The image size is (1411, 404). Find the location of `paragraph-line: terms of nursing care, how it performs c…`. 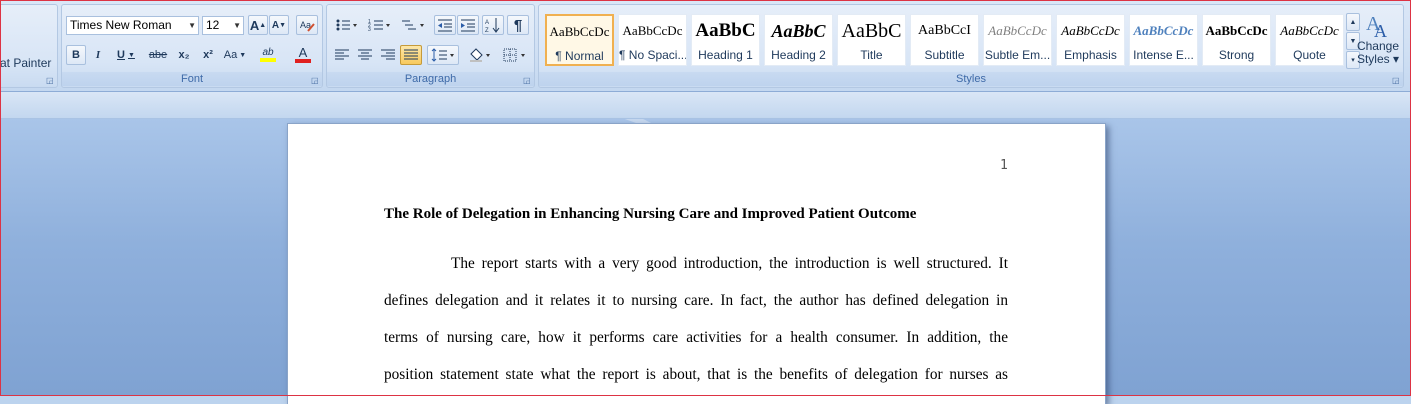

paragraph-line: terms of nursing care, how it performs c… is located at coordinates (696, 338).